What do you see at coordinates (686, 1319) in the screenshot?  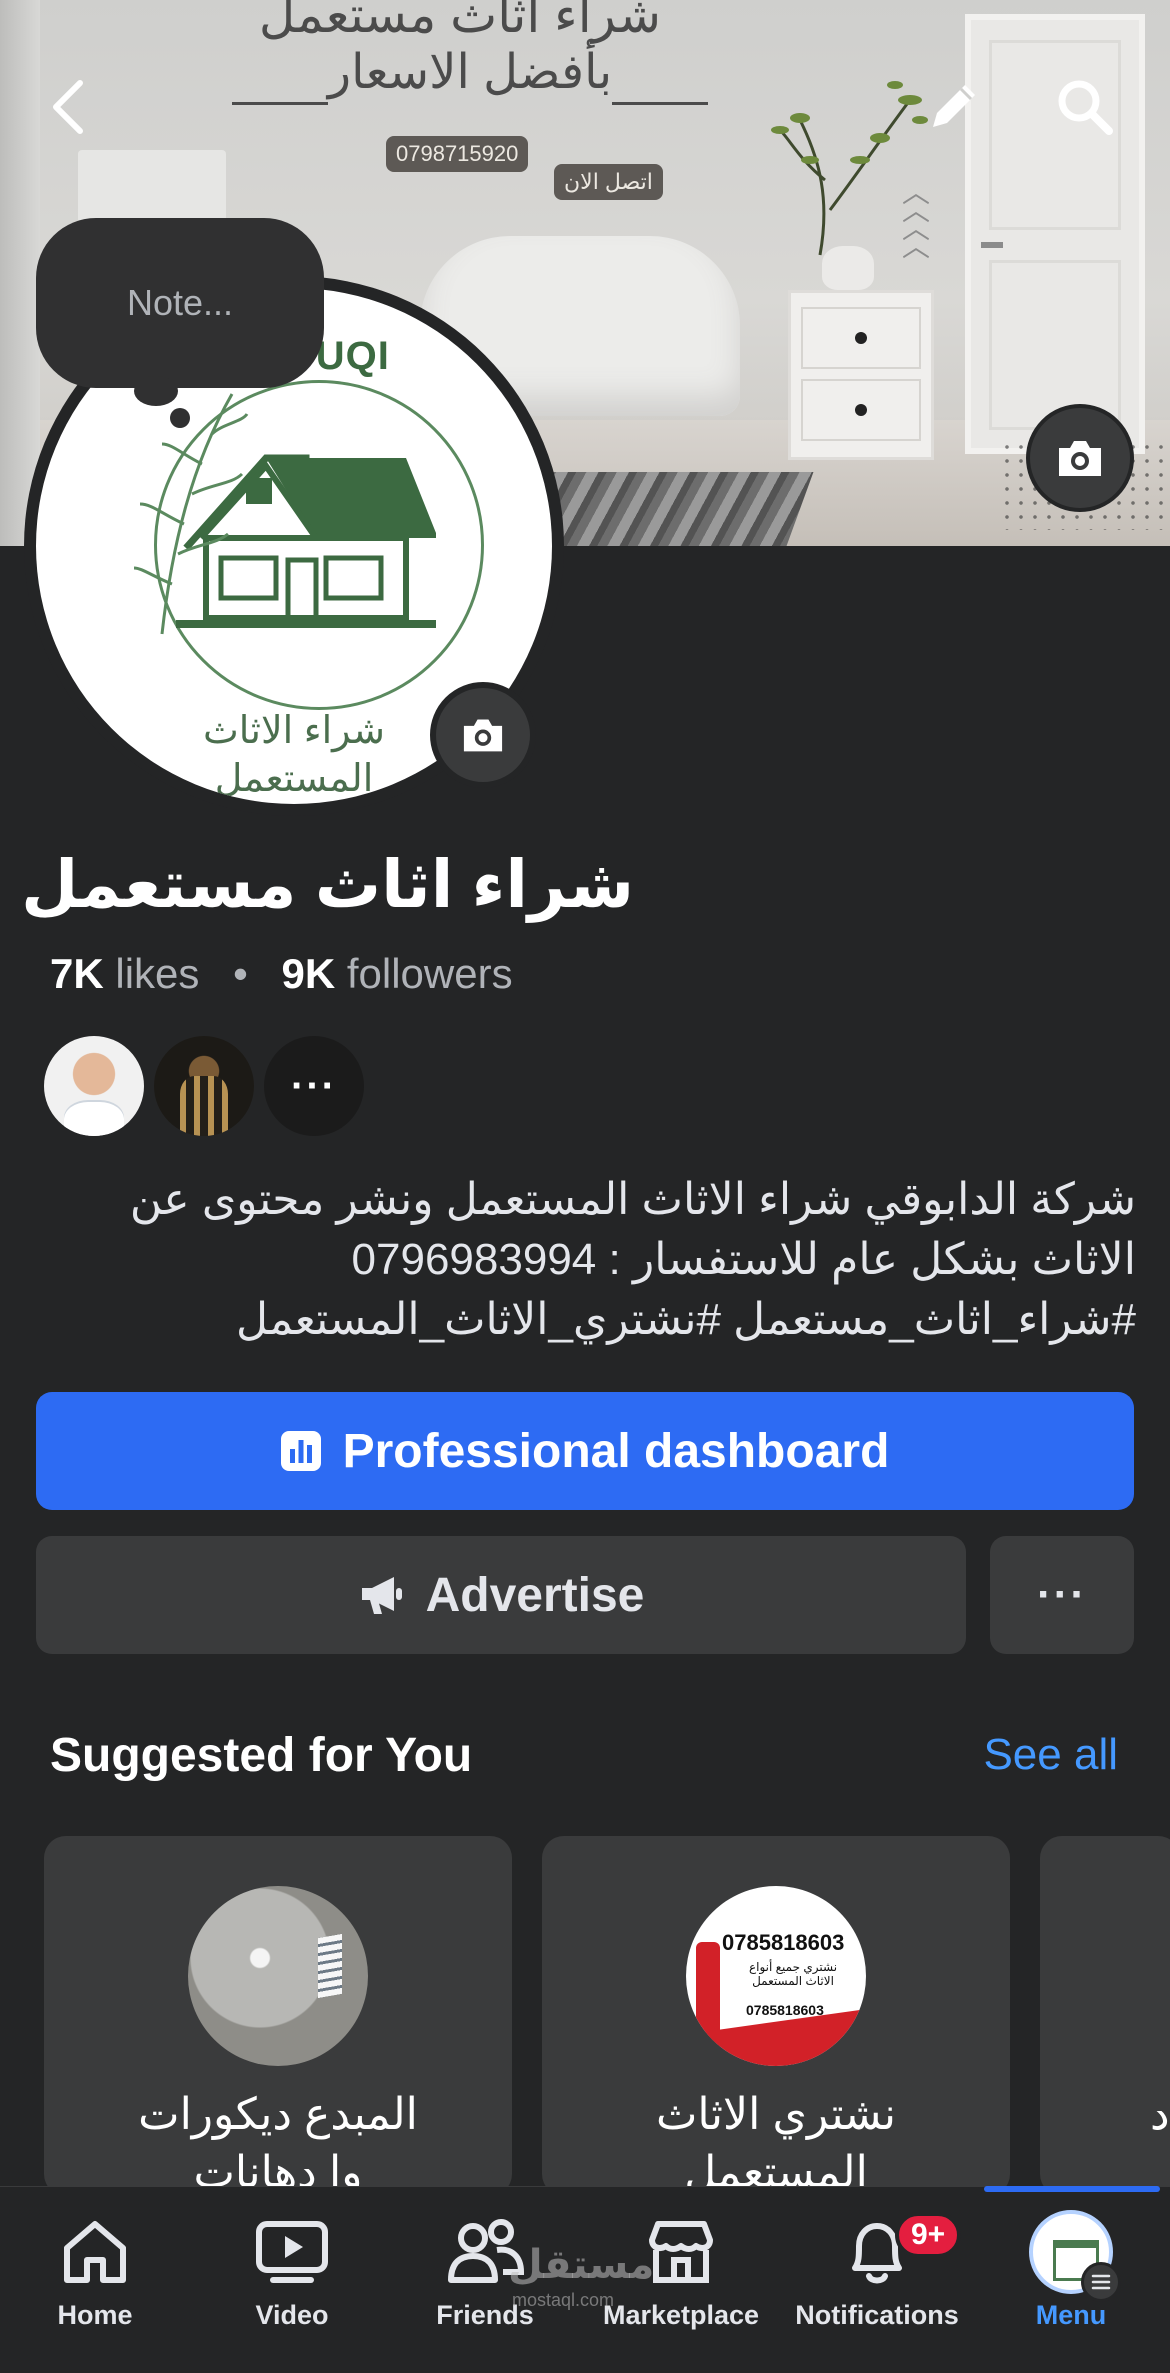 I see `bio-line: #شراء_اثاث_مستعمل #نشتري_الاثاث_المستعمل` at bounding box center [686, 1319].